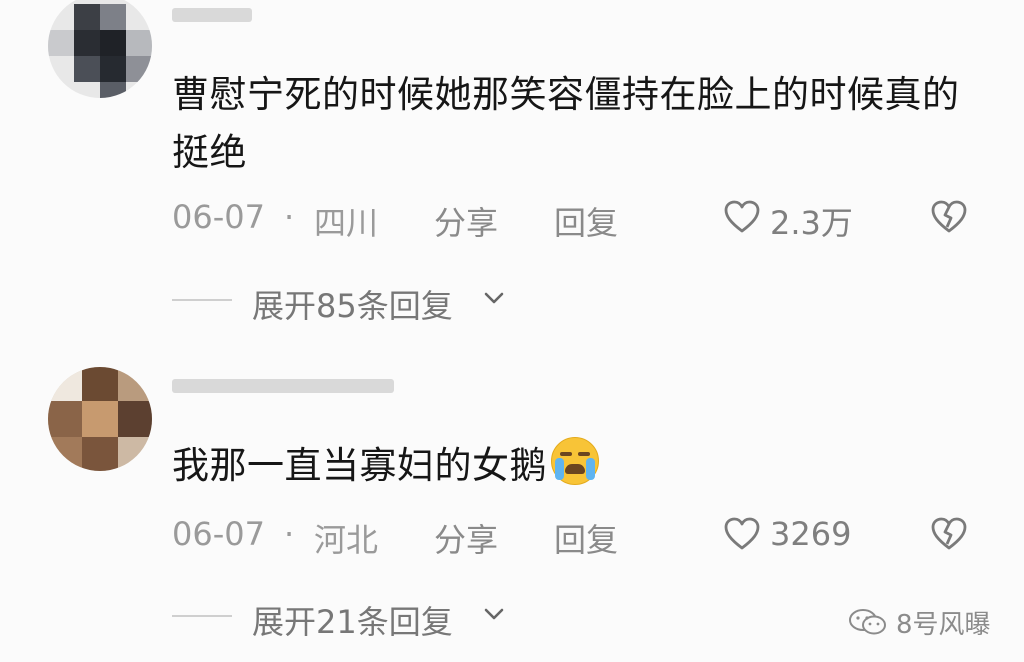  I want to click on comment-location: 四川, so click(346, 223).